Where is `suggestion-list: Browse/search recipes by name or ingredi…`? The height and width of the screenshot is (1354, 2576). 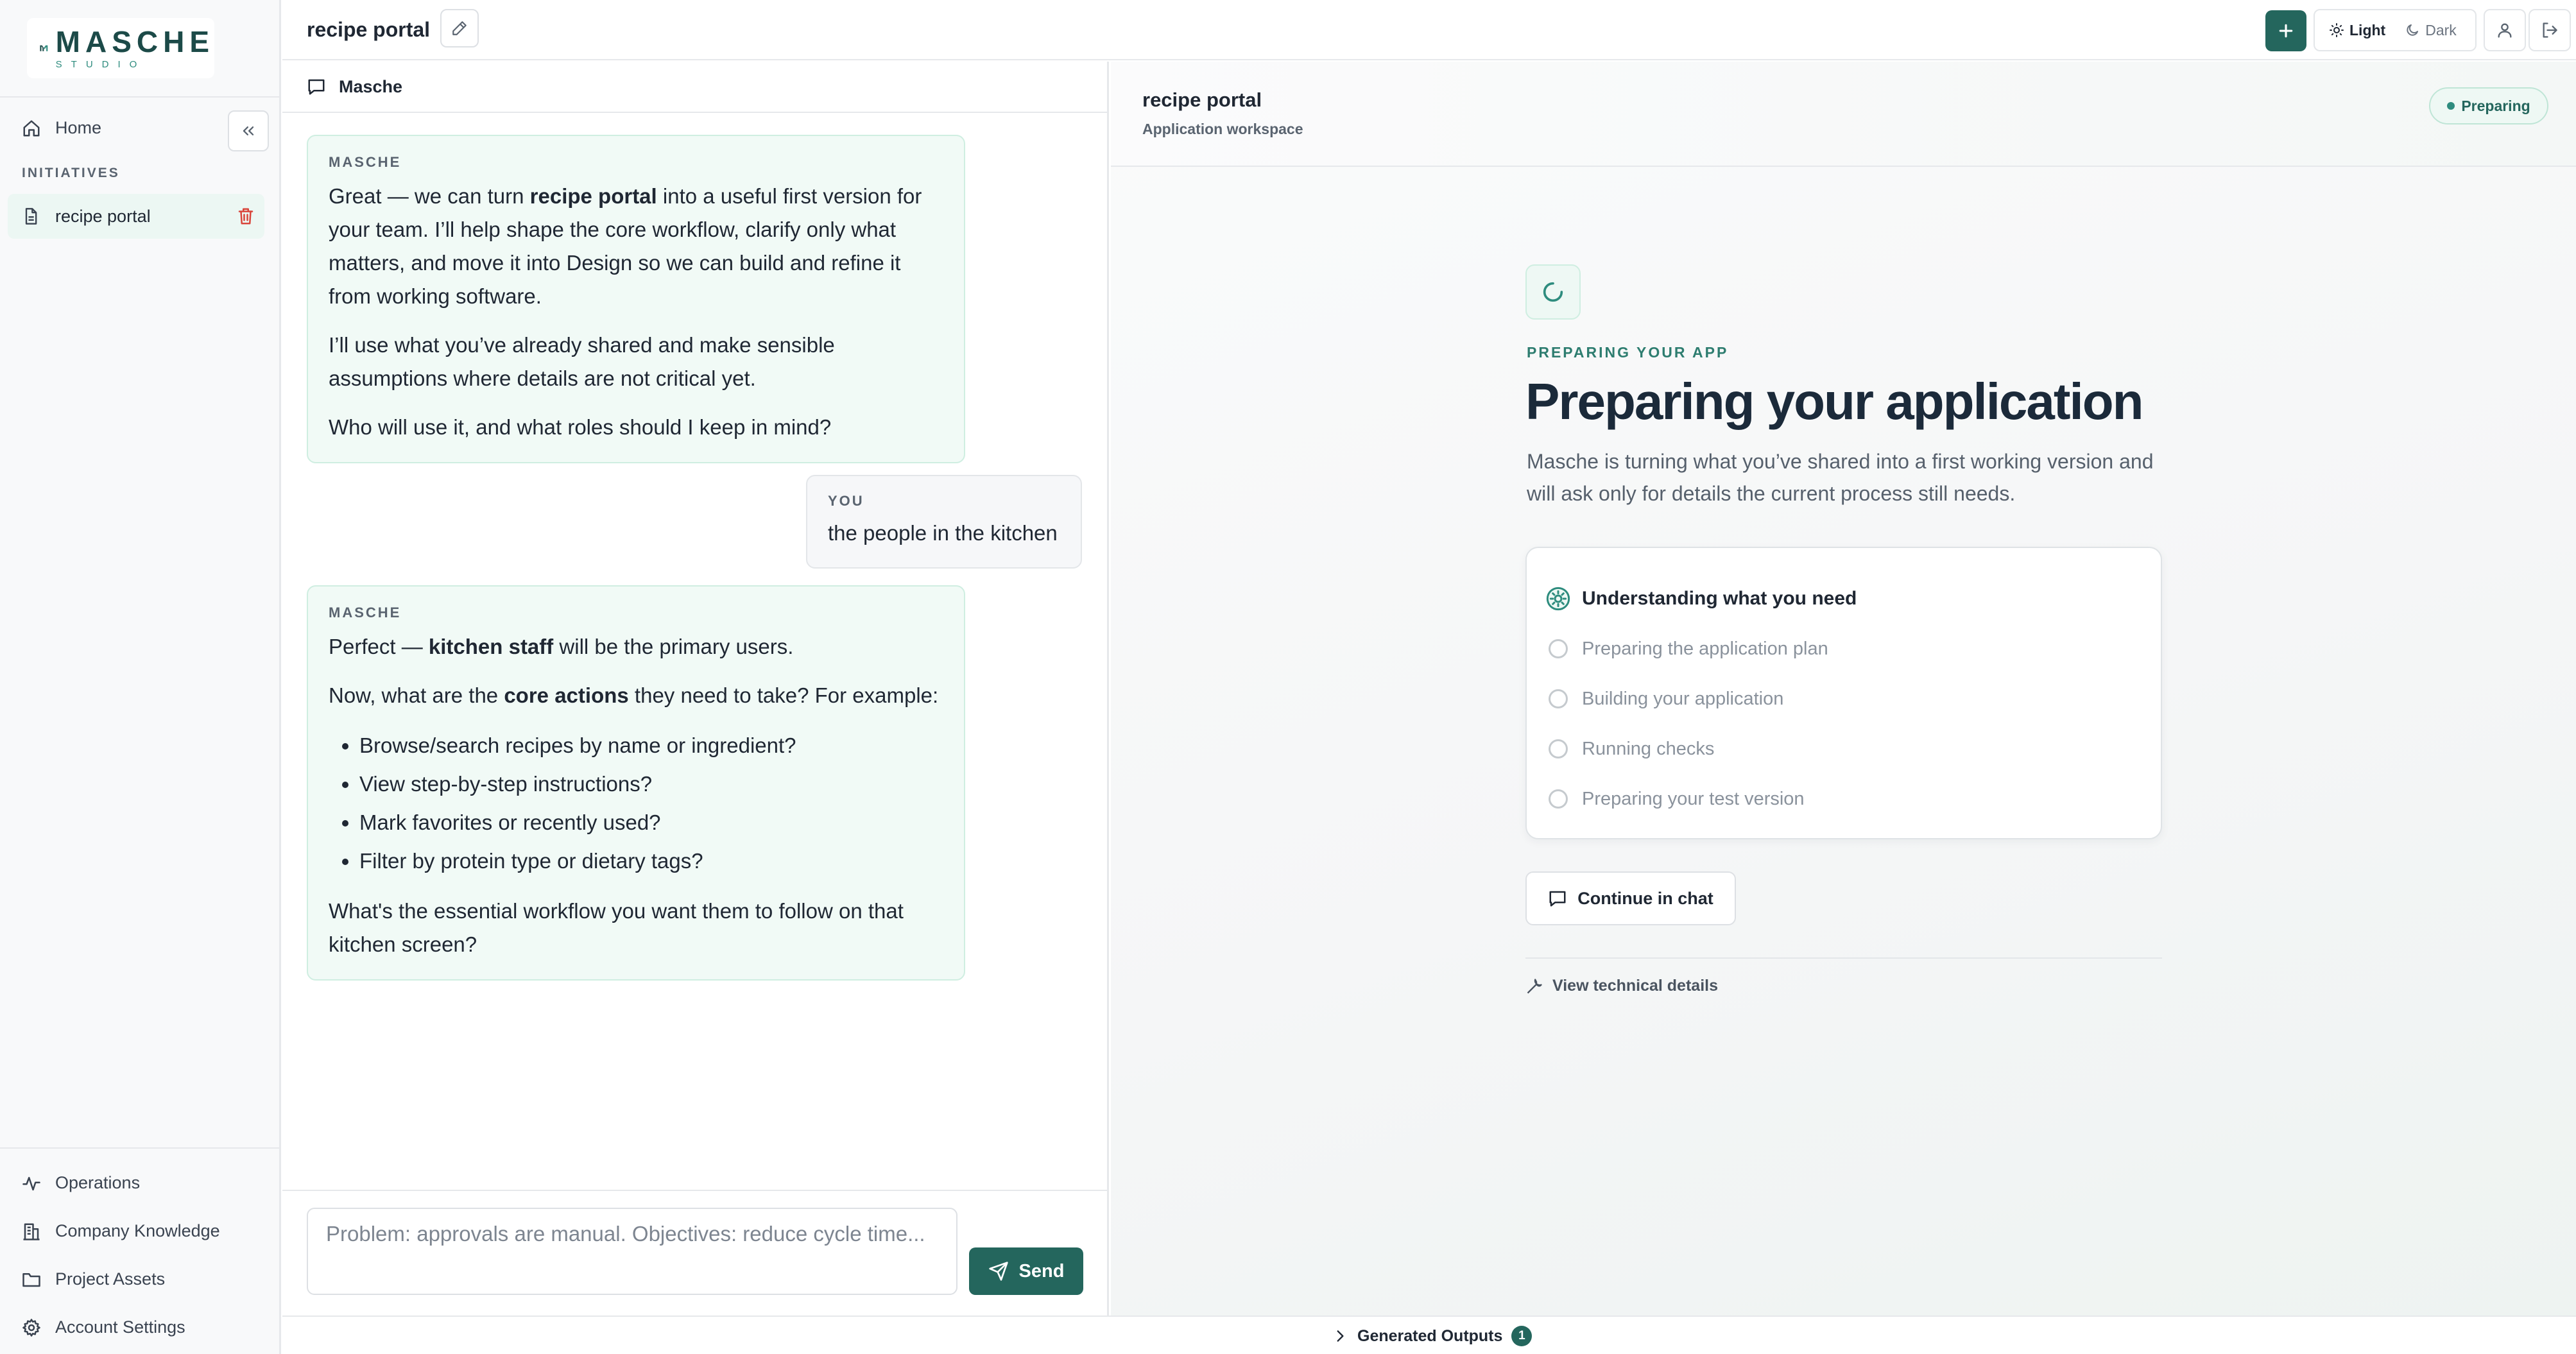
suggestion-list: Browse/search recipes by name or ingredi… is located at coordinates (651, 803).